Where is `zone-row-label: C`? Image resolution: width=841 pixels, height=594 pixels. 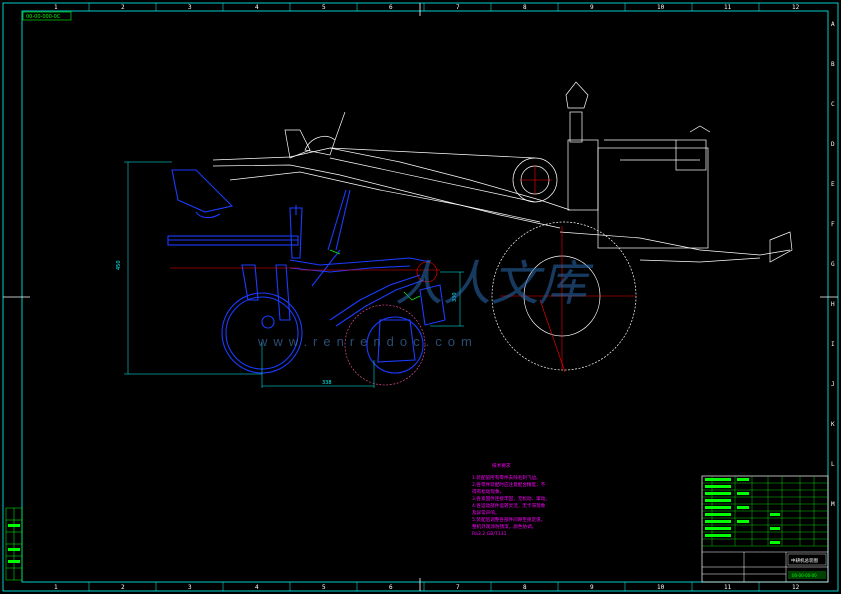
zone-row-label: C is located at coordinates (833, 104).